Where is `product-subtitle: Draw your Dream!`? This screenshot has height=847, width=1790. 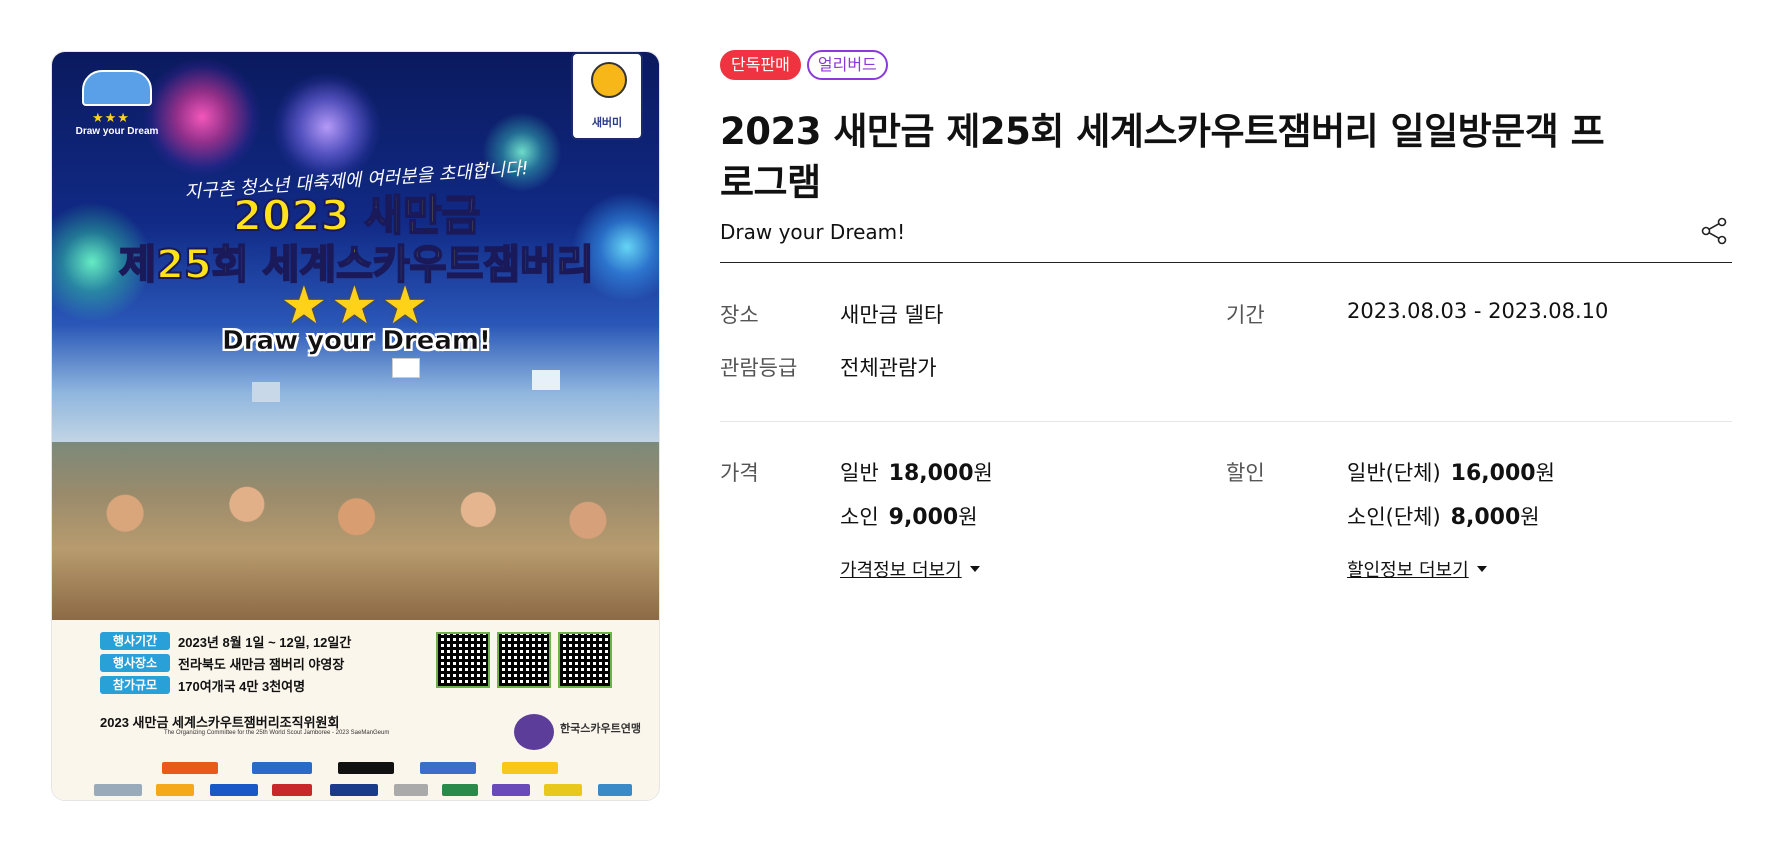 product-subtitle: Draw your Dream! is located at coordinates (813, 232).